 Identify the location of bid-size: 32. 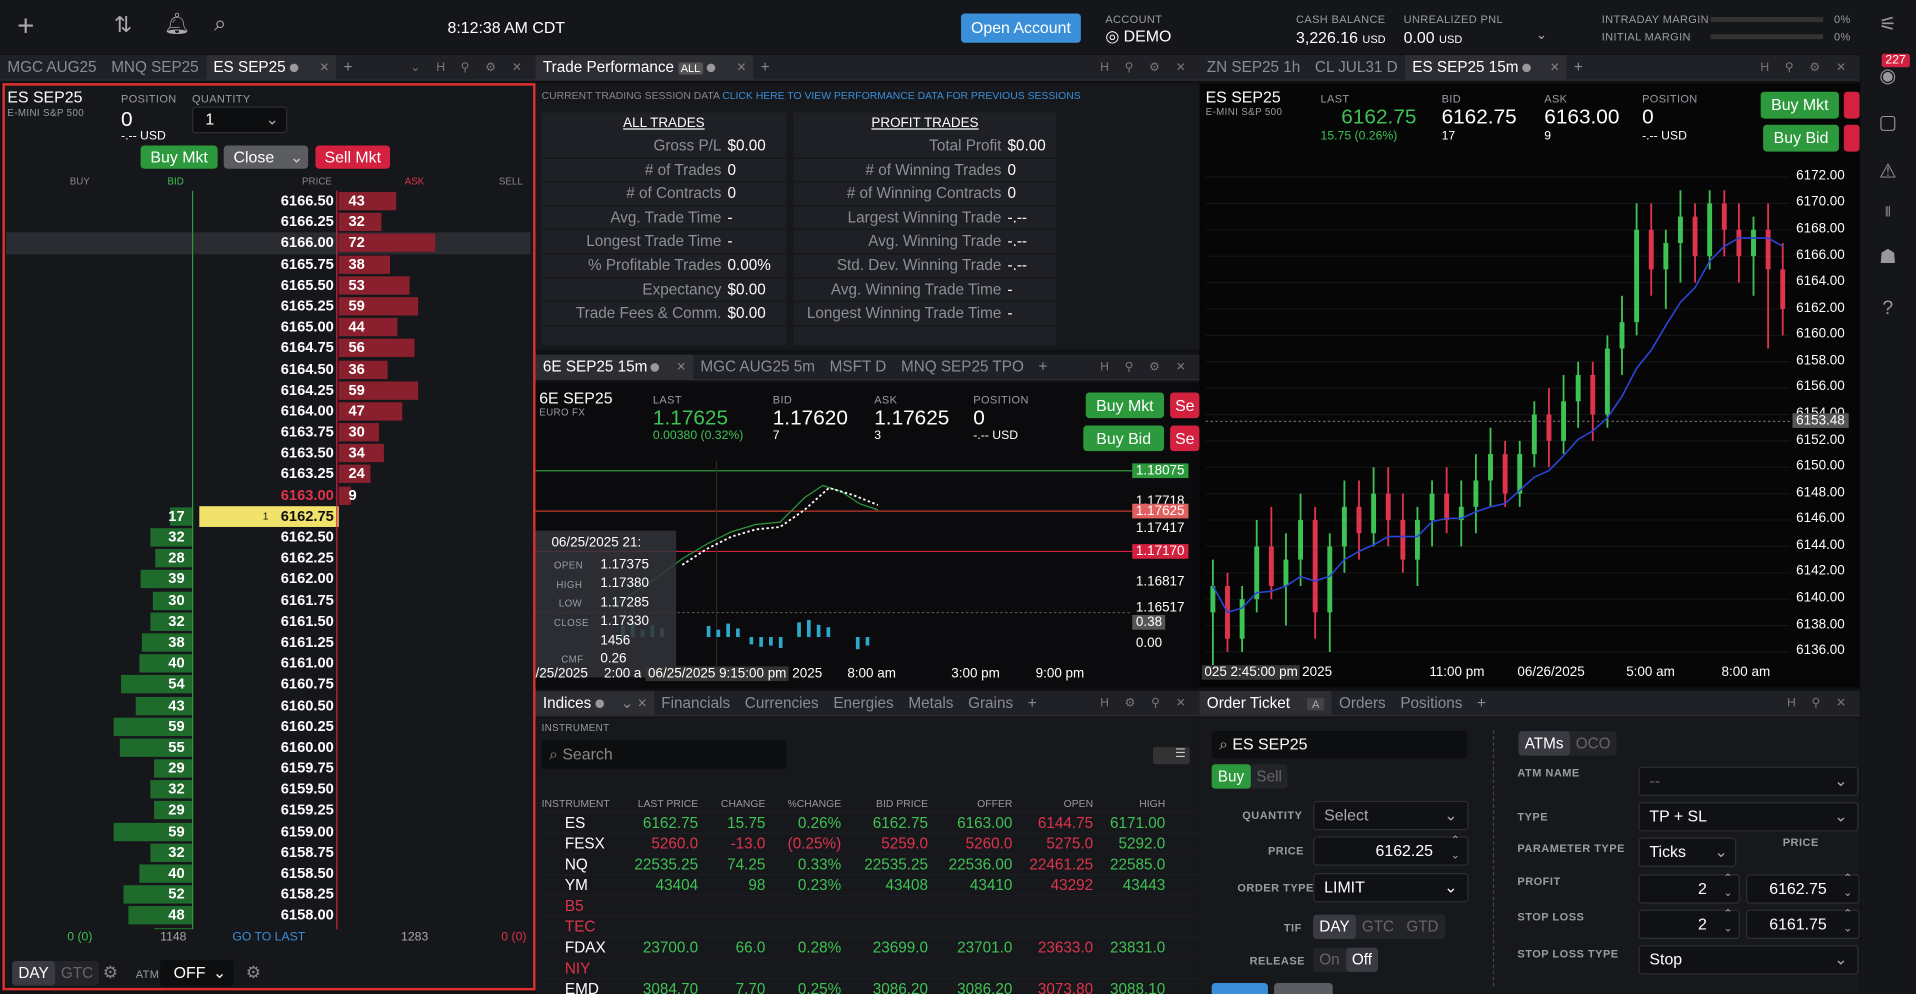
(97, 621).